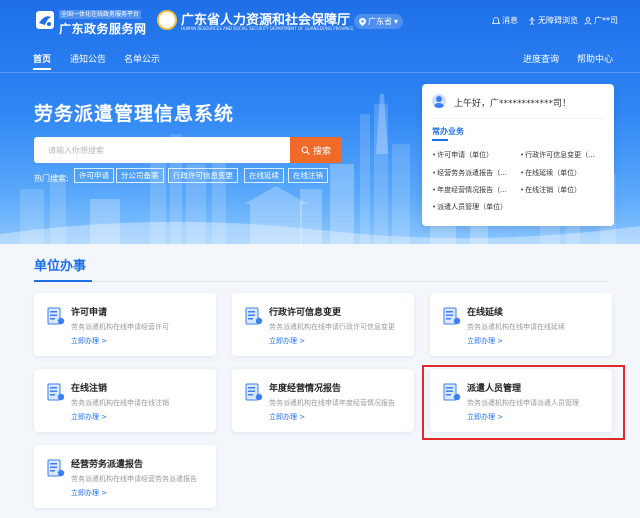  What do you see at coordinates (469, 207) in the screenshot?
I see `panel-link-personnel-management: 派遣人员管理（单位）` at bounding box center [469, 207].